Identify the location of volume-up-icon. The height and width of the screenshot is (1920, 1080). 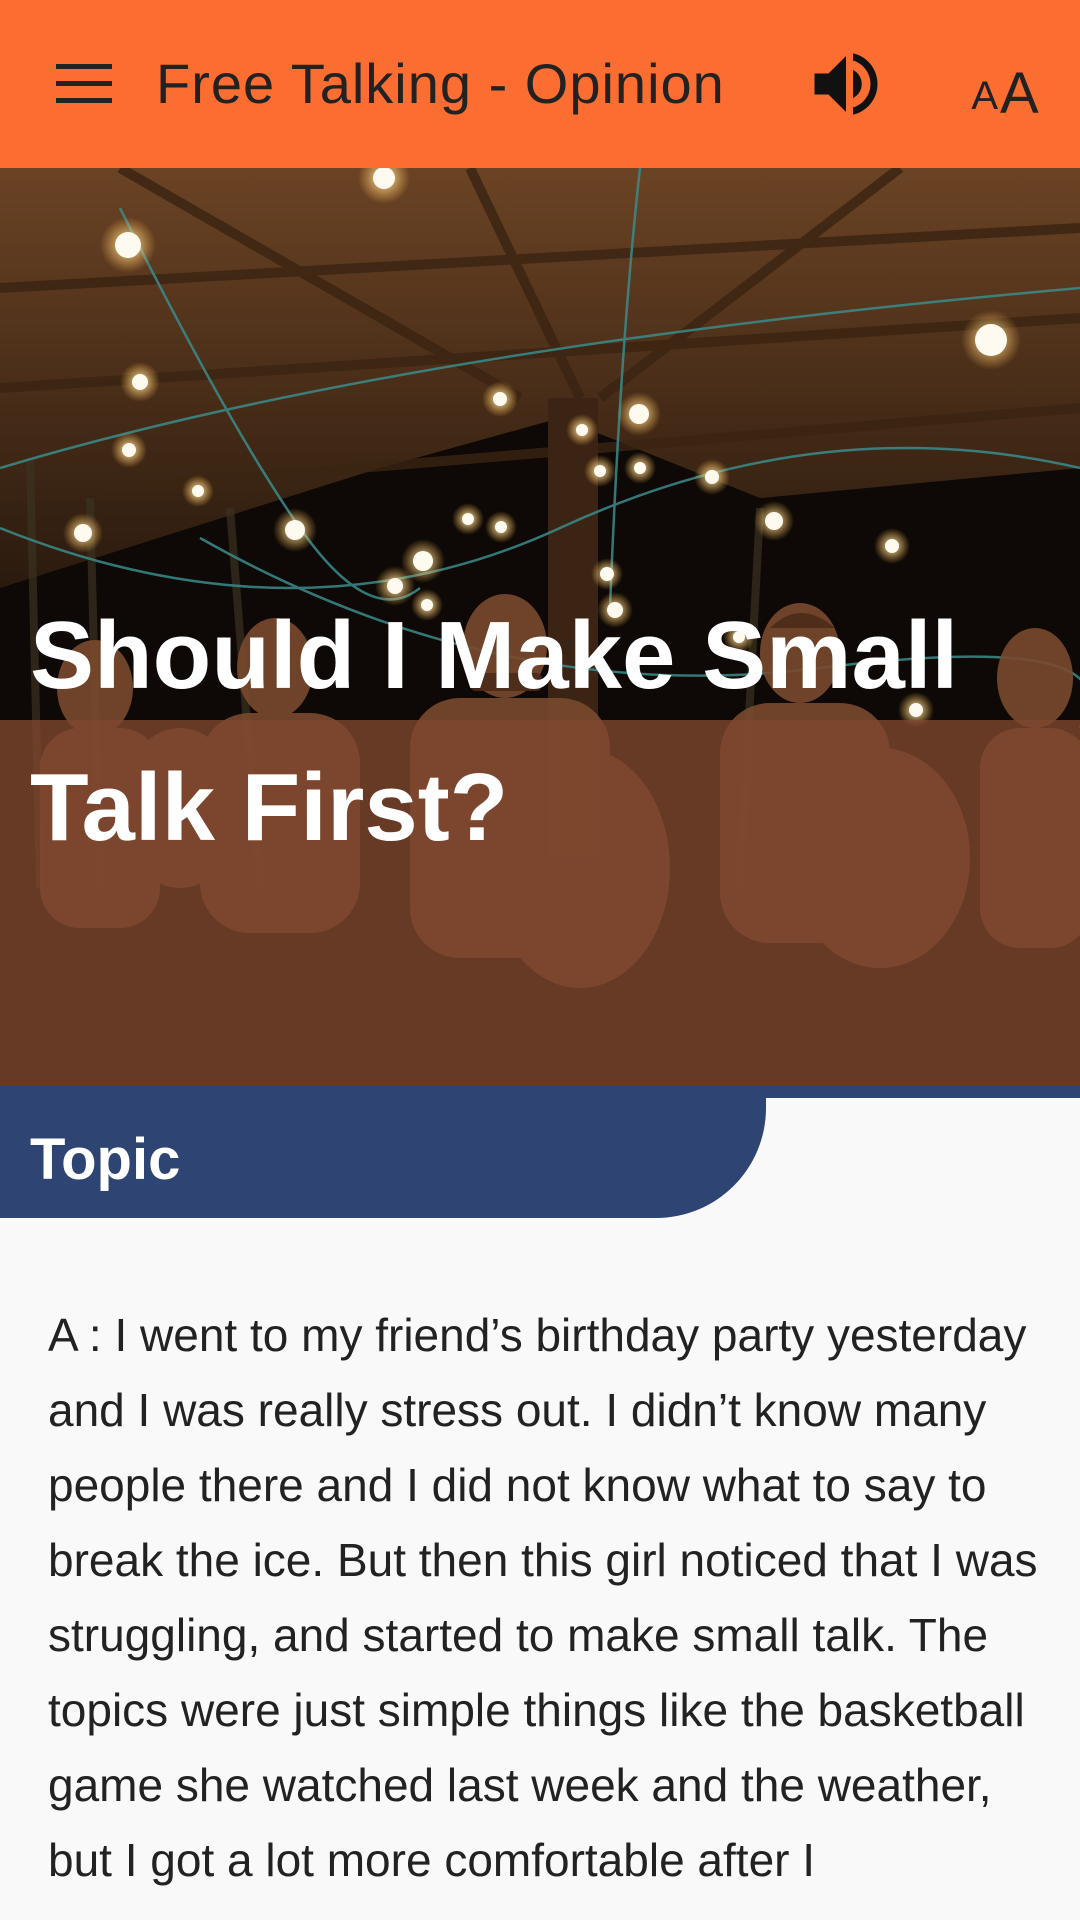
(846, 84).